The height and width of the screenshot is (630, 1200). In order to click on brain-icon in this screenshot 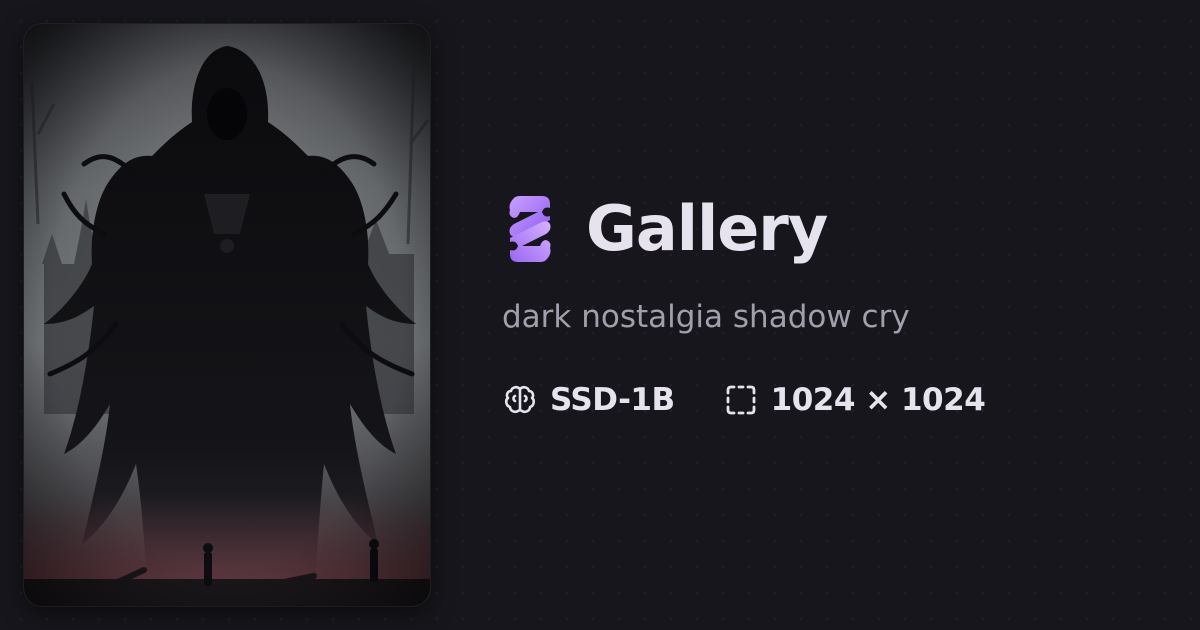, I will do `click(520, 400)`.